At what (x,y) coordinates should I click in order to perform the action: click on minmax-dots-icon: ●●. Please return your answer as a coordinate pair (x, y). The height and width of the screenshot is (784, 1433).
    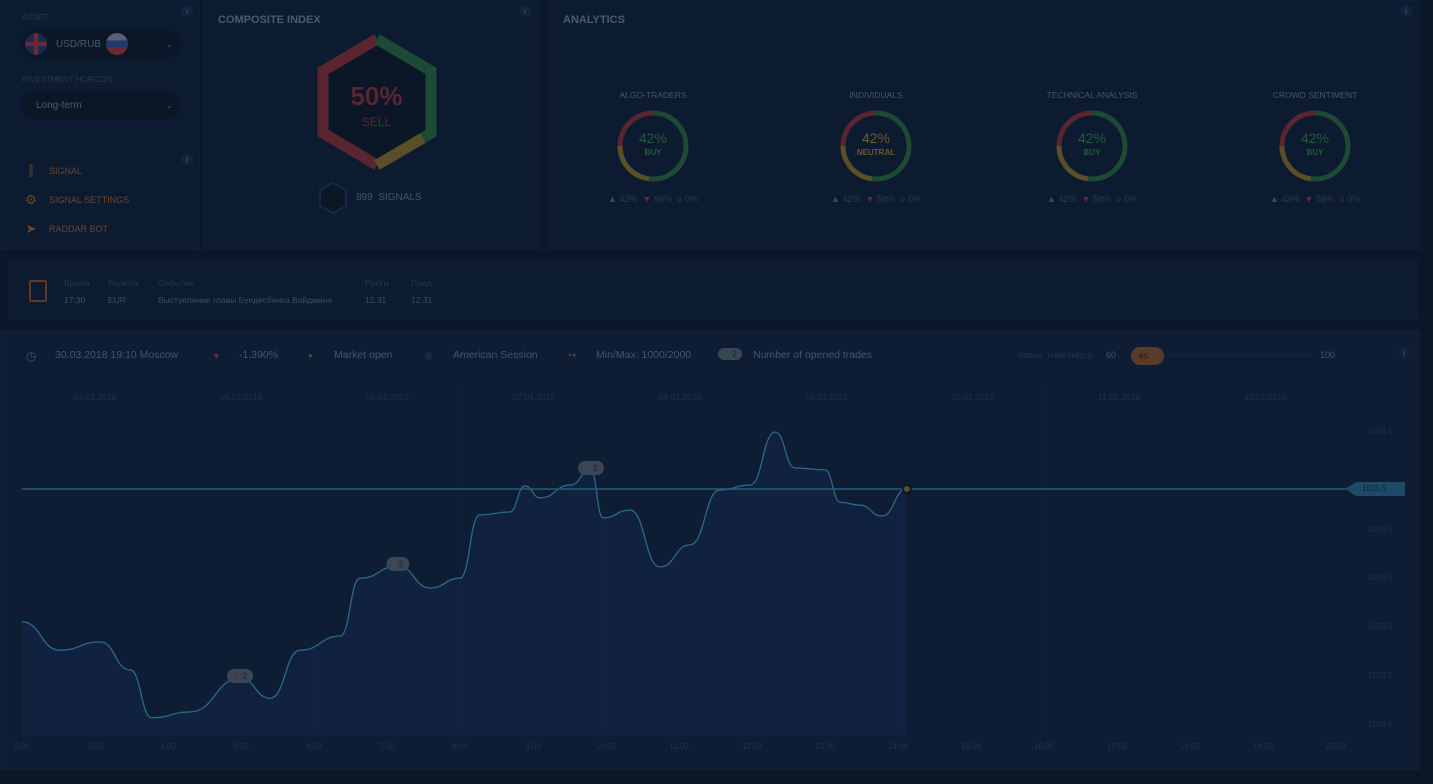
    Looking at the image, I should click on (572, 355).